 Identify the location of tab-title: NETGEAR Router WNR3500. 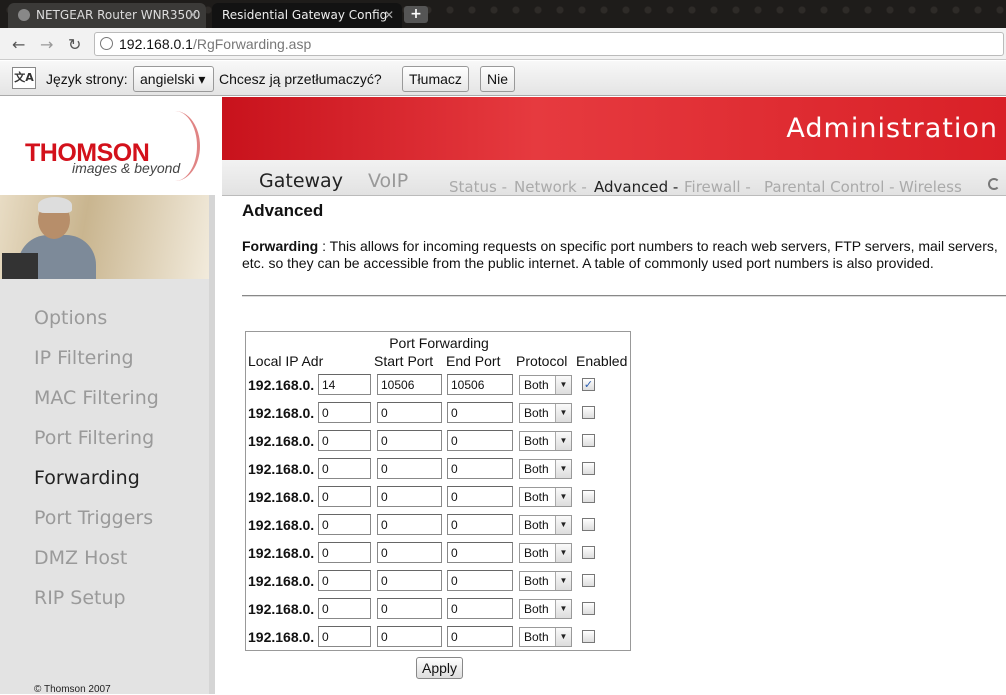
(118, 15).